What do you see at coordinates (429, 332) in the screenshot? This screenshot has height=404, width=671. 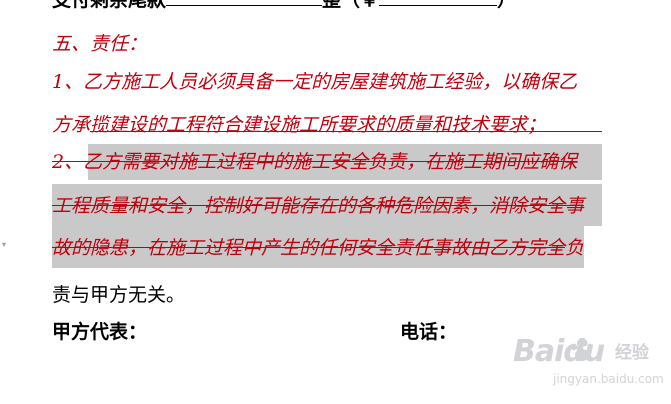 I see `phone-label: 电话：` at bounding box center [429, 332].